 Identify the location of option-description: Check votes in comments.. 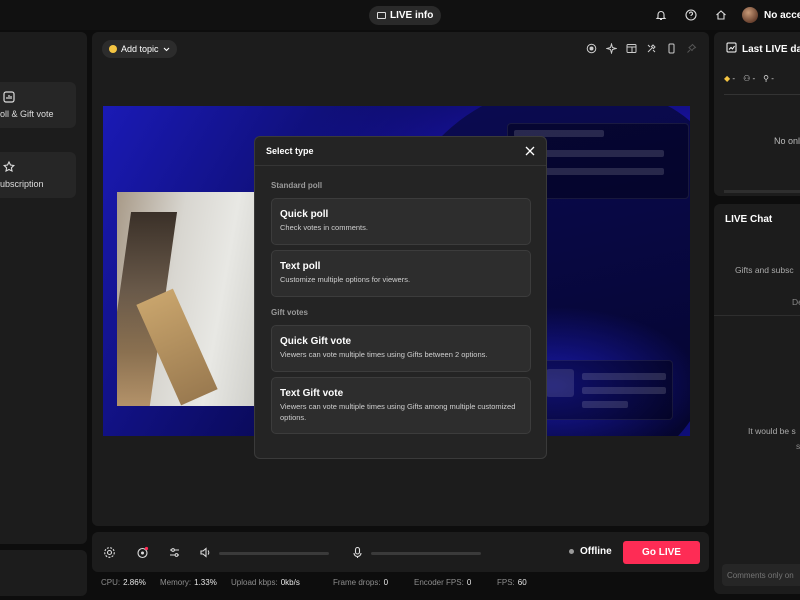
(324, 227).